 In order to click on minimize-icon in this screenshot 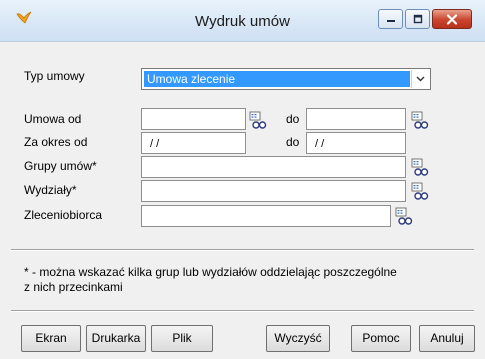, I will do `click(390, 21)`.